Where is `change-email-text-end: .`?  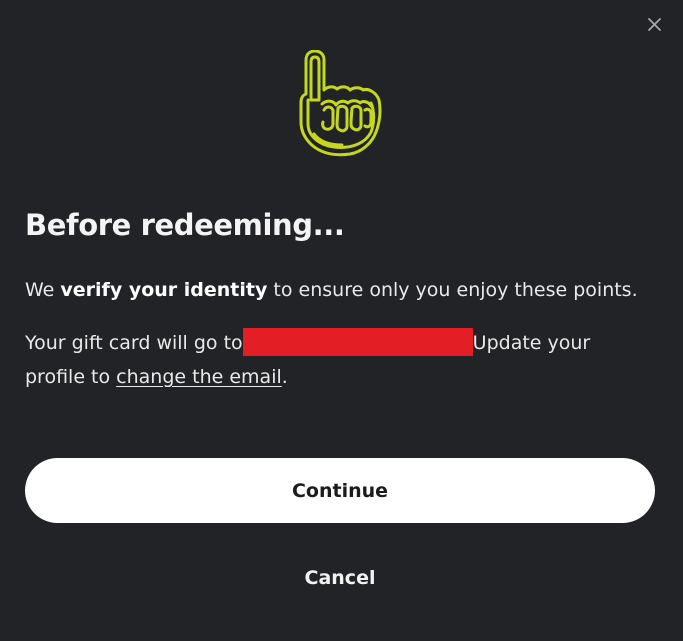
change-email-text-end: . is located at coordinates (284, 377).